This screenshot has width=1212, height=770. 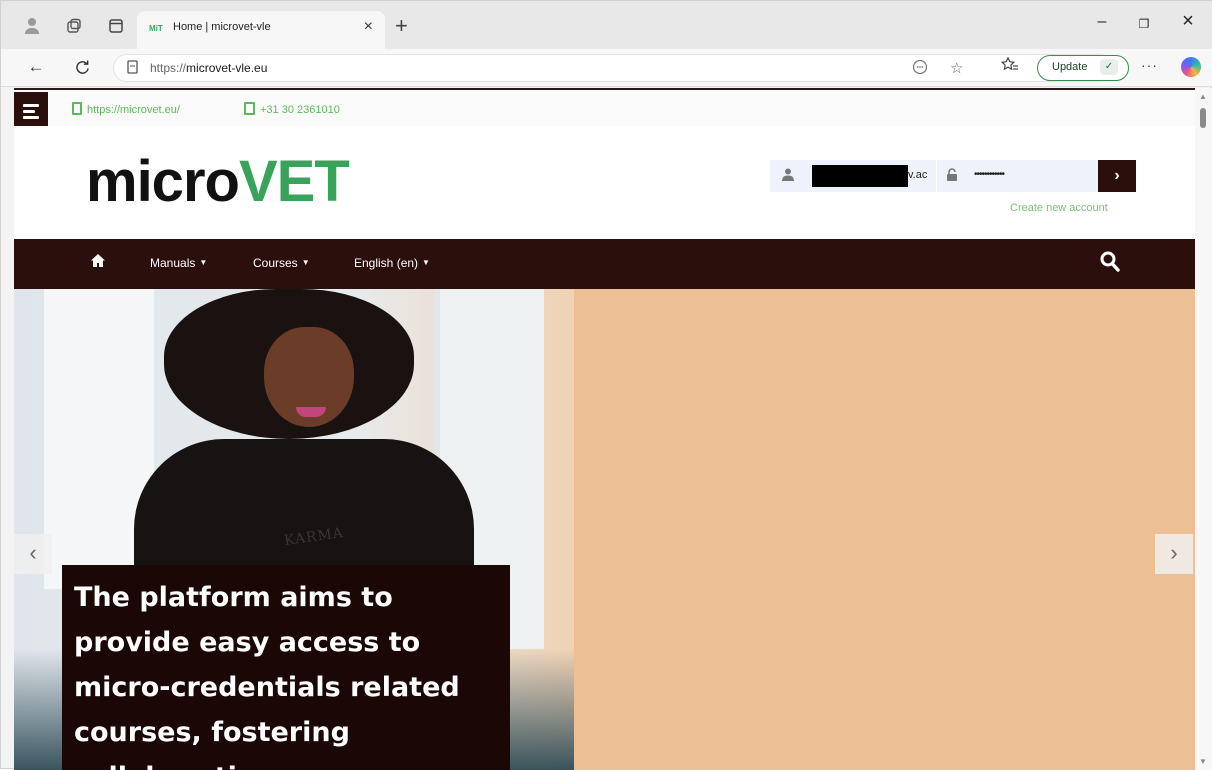 What do you see at coordinates (281, 263) in the screenshot?
I see `nav-courses: Courses ▼` at bounding box center [281, 263].